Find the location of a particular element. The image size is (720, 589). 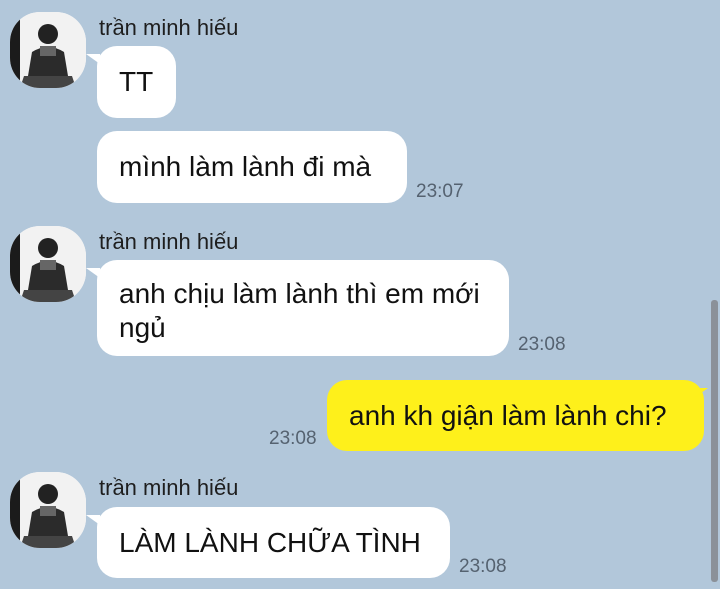

message-time: 23:07 is located at coordinates (440, 191).